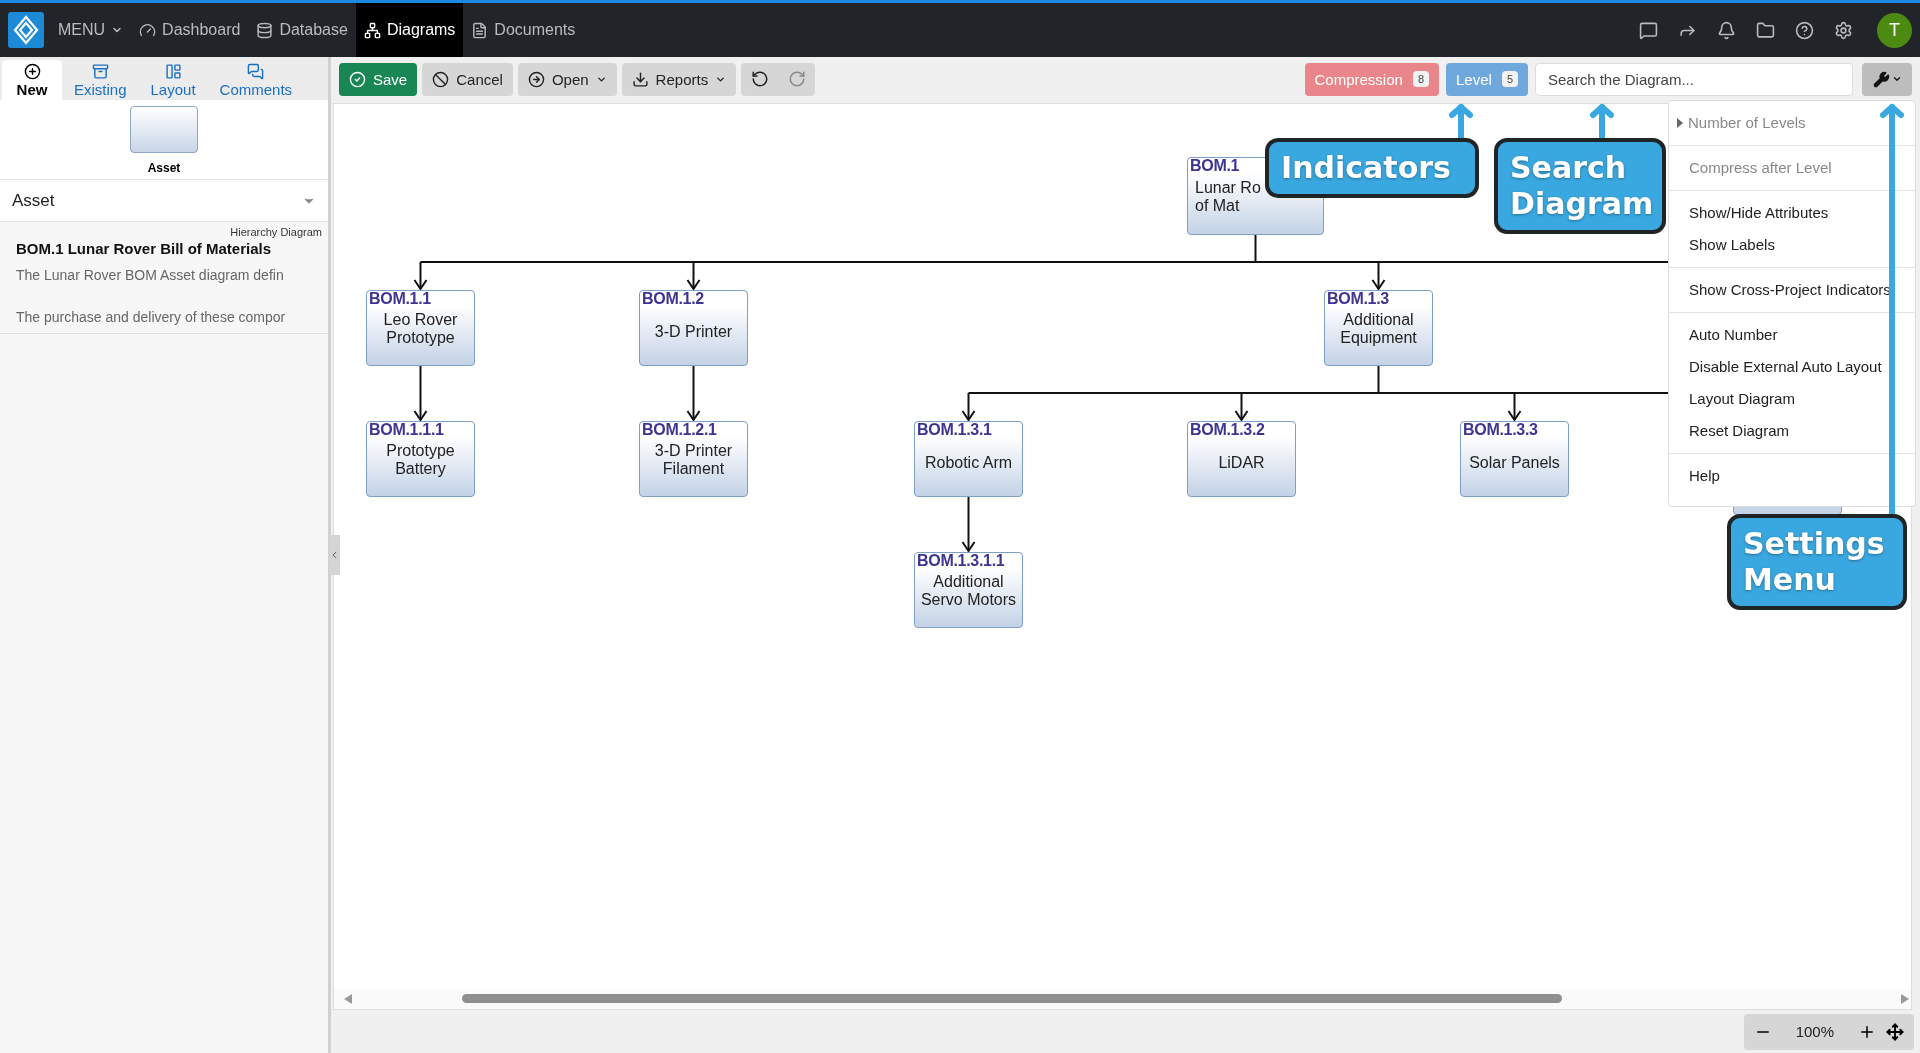  I want to click on menu-item: Reset Diagram, so click(1792, 431).